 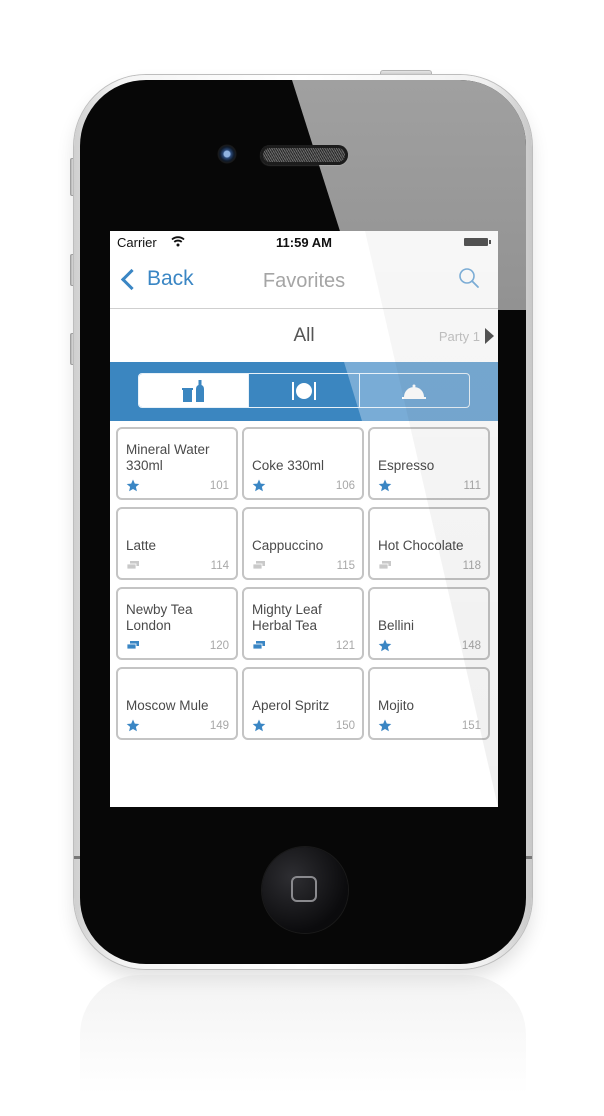 What do you see at coordinates (529, 857) in the screenshot?
I see `side-antenna-notch` at bounding box center [529, 857].